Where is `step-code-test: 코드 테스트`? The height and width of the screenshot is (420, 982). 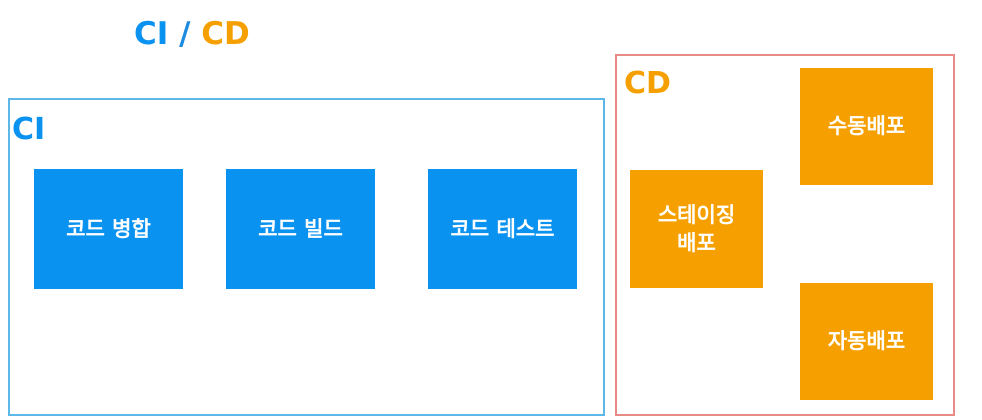 step-code-test: 코드 테스트 is located at coordinates (502, 229).